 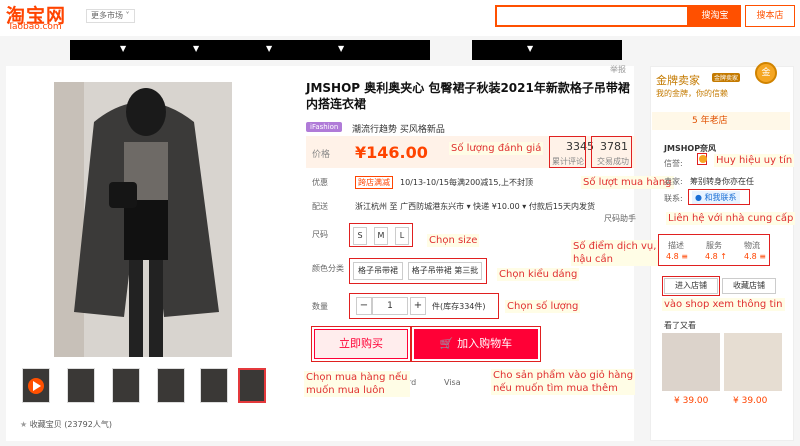 I want to click on favorite-product-link: ★ 收藏宝贝 (23792人气), so click(x=66, y=424).